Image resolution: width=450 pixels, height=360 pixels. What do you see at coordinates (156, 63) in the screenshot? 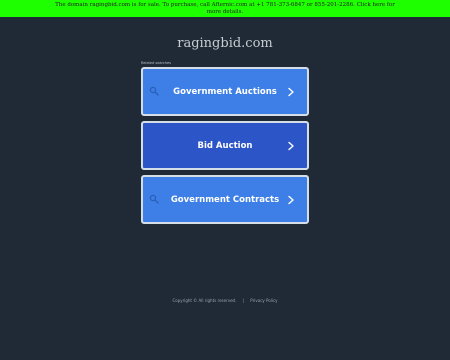
I see `related-searches-label: Related searches` at bounding box center [156, 63].